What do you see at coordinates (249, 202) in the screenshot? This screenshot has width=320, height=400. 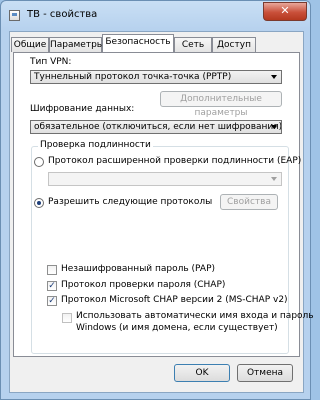 I see `properties-button: Свойства` at bounding box center [249, 202].